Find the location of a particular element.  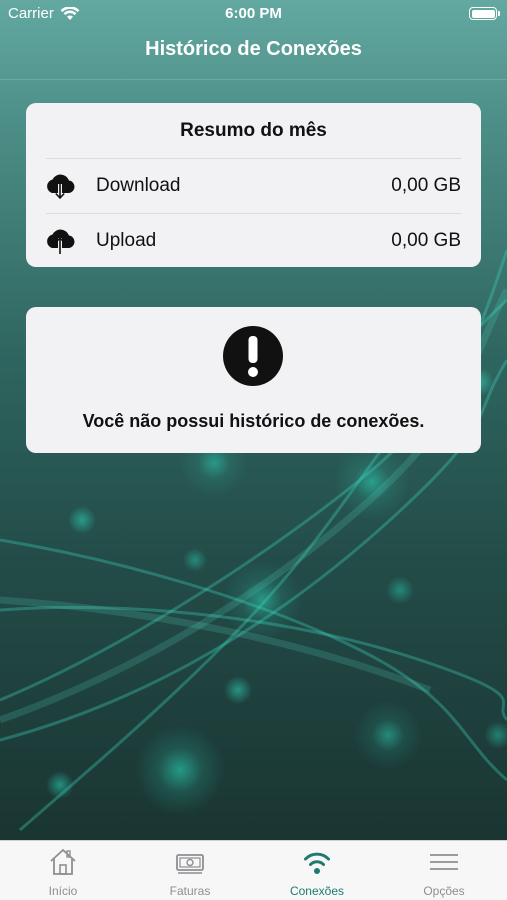

empty-history-card: Você não possui histórico de conexões. is located at coordinates (253, 380).